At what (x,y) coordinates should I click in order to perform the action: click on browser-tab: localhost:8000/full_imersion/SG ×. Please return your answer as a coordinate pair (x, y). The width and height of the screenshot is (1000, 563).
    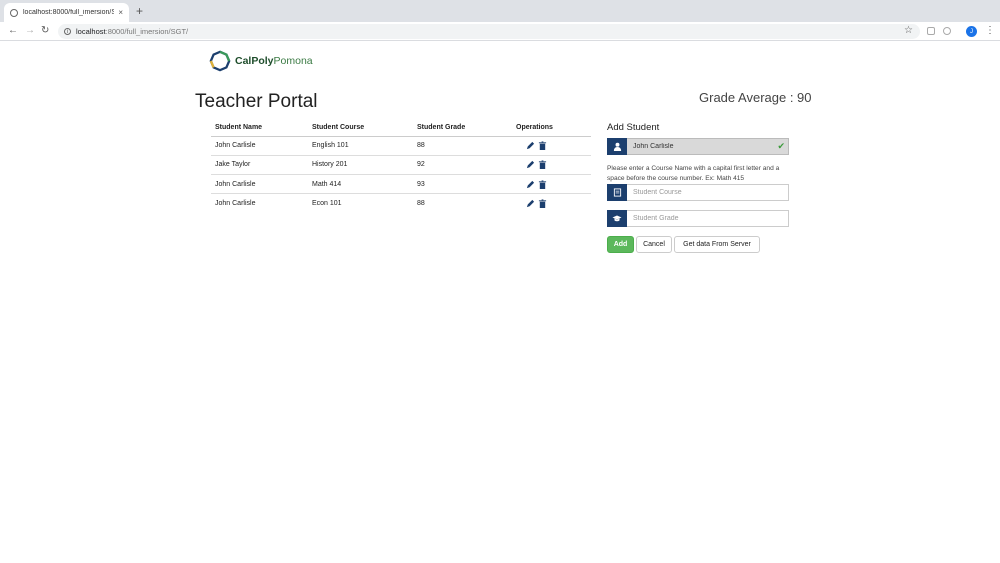
    Looking at the image, I should click on (66, 12).